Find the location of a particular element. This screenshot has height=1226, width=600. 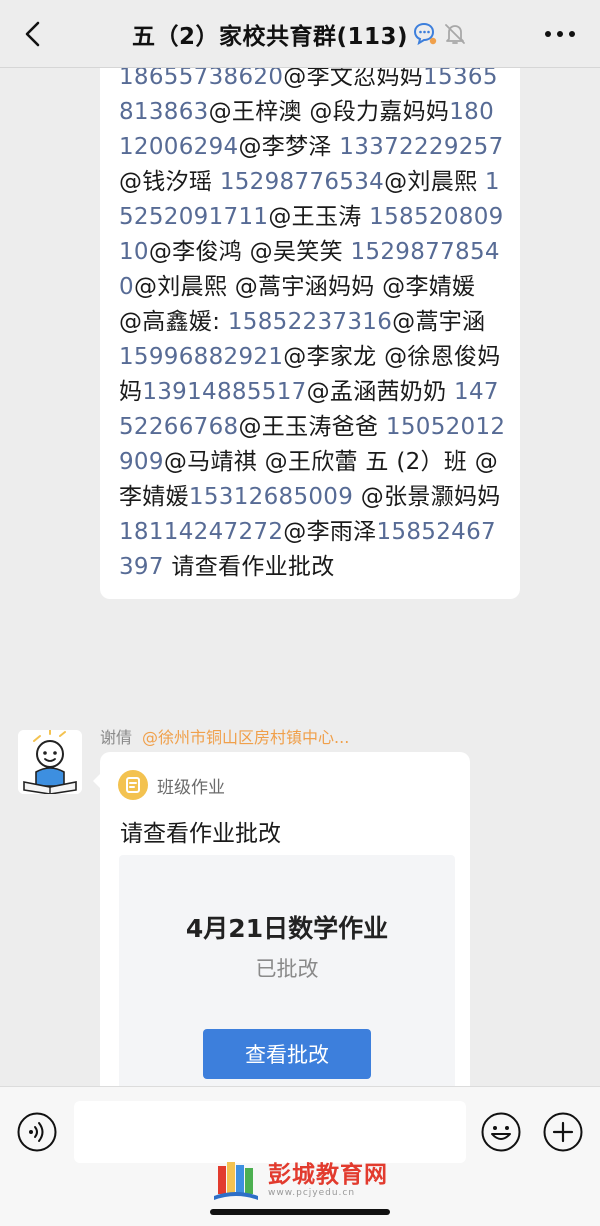

mute-bell-icon is located at coordinates (455, 34).